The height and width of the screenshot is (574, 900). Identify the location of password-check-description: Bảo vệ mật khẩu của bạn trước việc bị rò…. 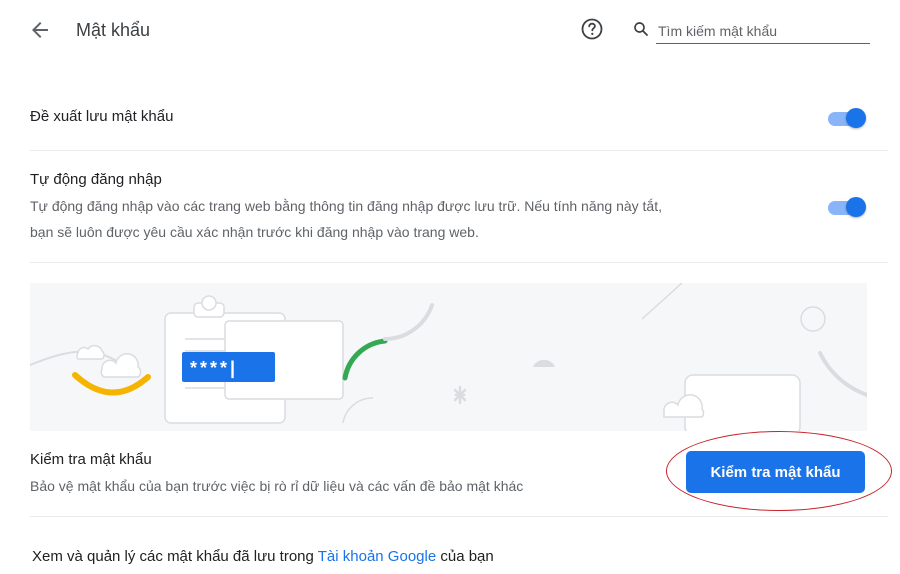
(277, 486).